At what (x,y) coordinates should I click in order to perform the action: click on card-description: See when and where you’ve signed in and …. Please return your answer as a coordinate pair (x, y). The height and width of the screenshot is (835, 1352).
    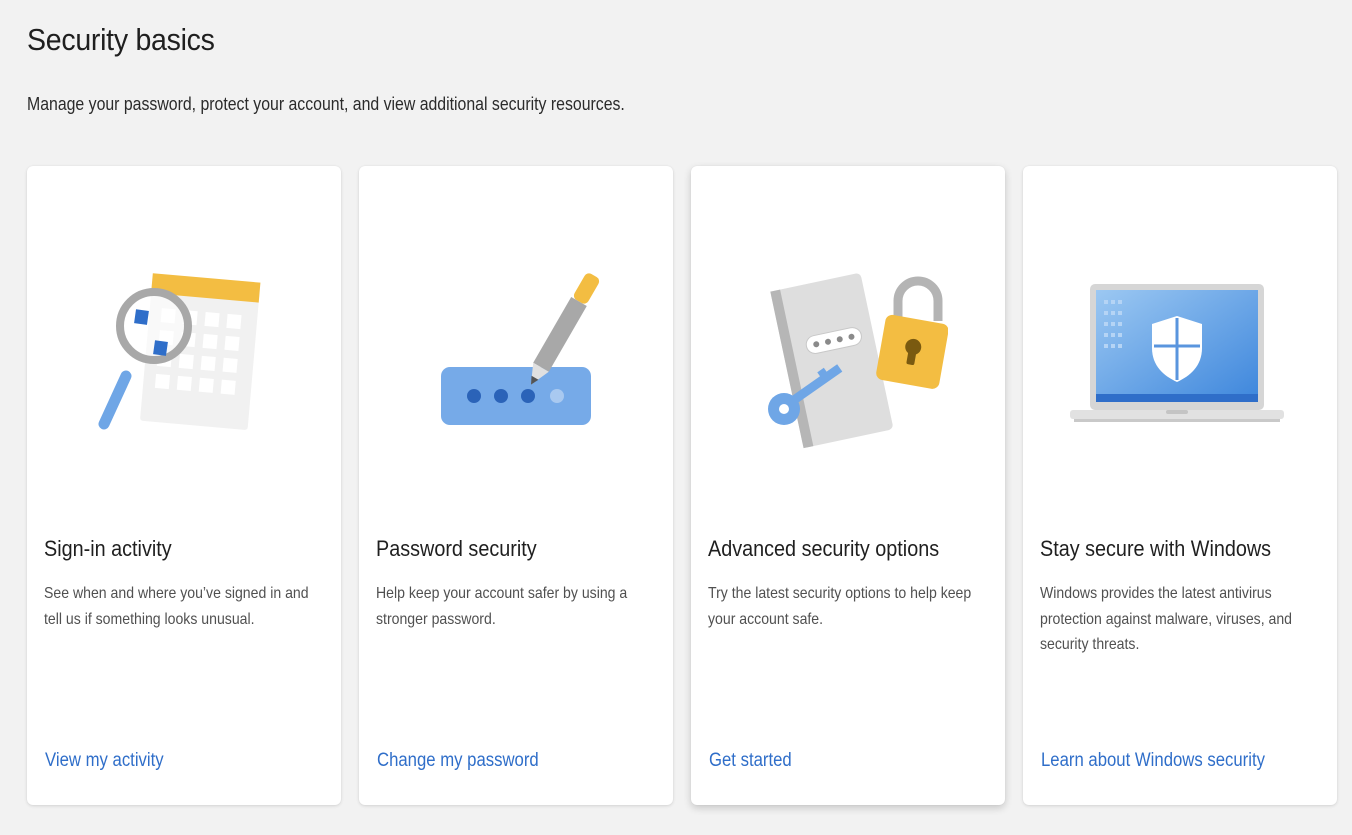
    Looking at the image, I should click on (176, 606).